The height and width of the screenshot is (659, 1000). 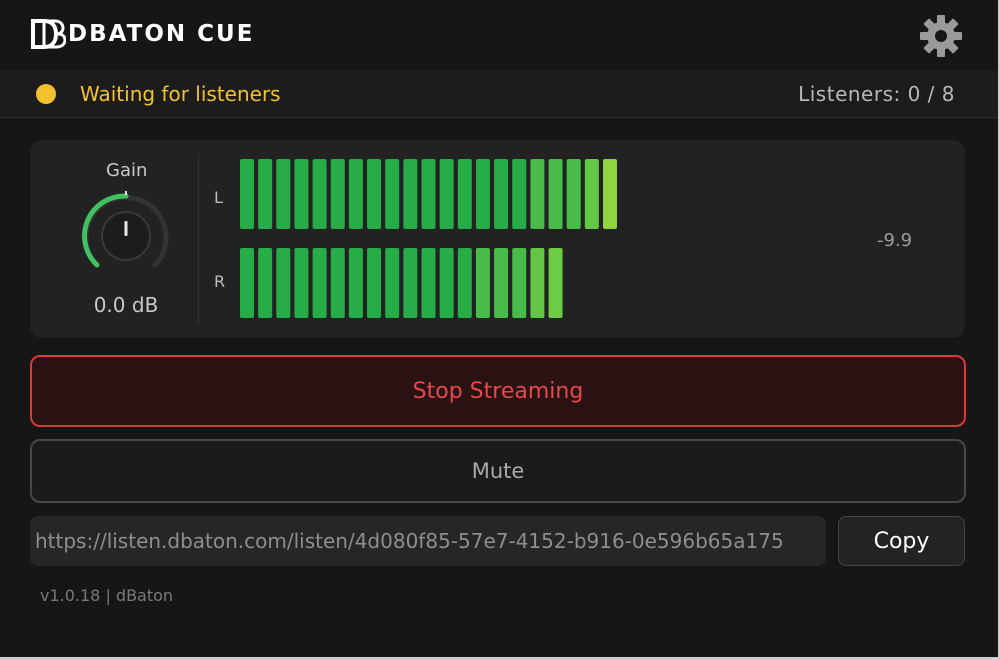 What do you see at coordinates (499, 35) in the screenshot?
I see `header: DBATON CUE` at bounding box center [499, 35].